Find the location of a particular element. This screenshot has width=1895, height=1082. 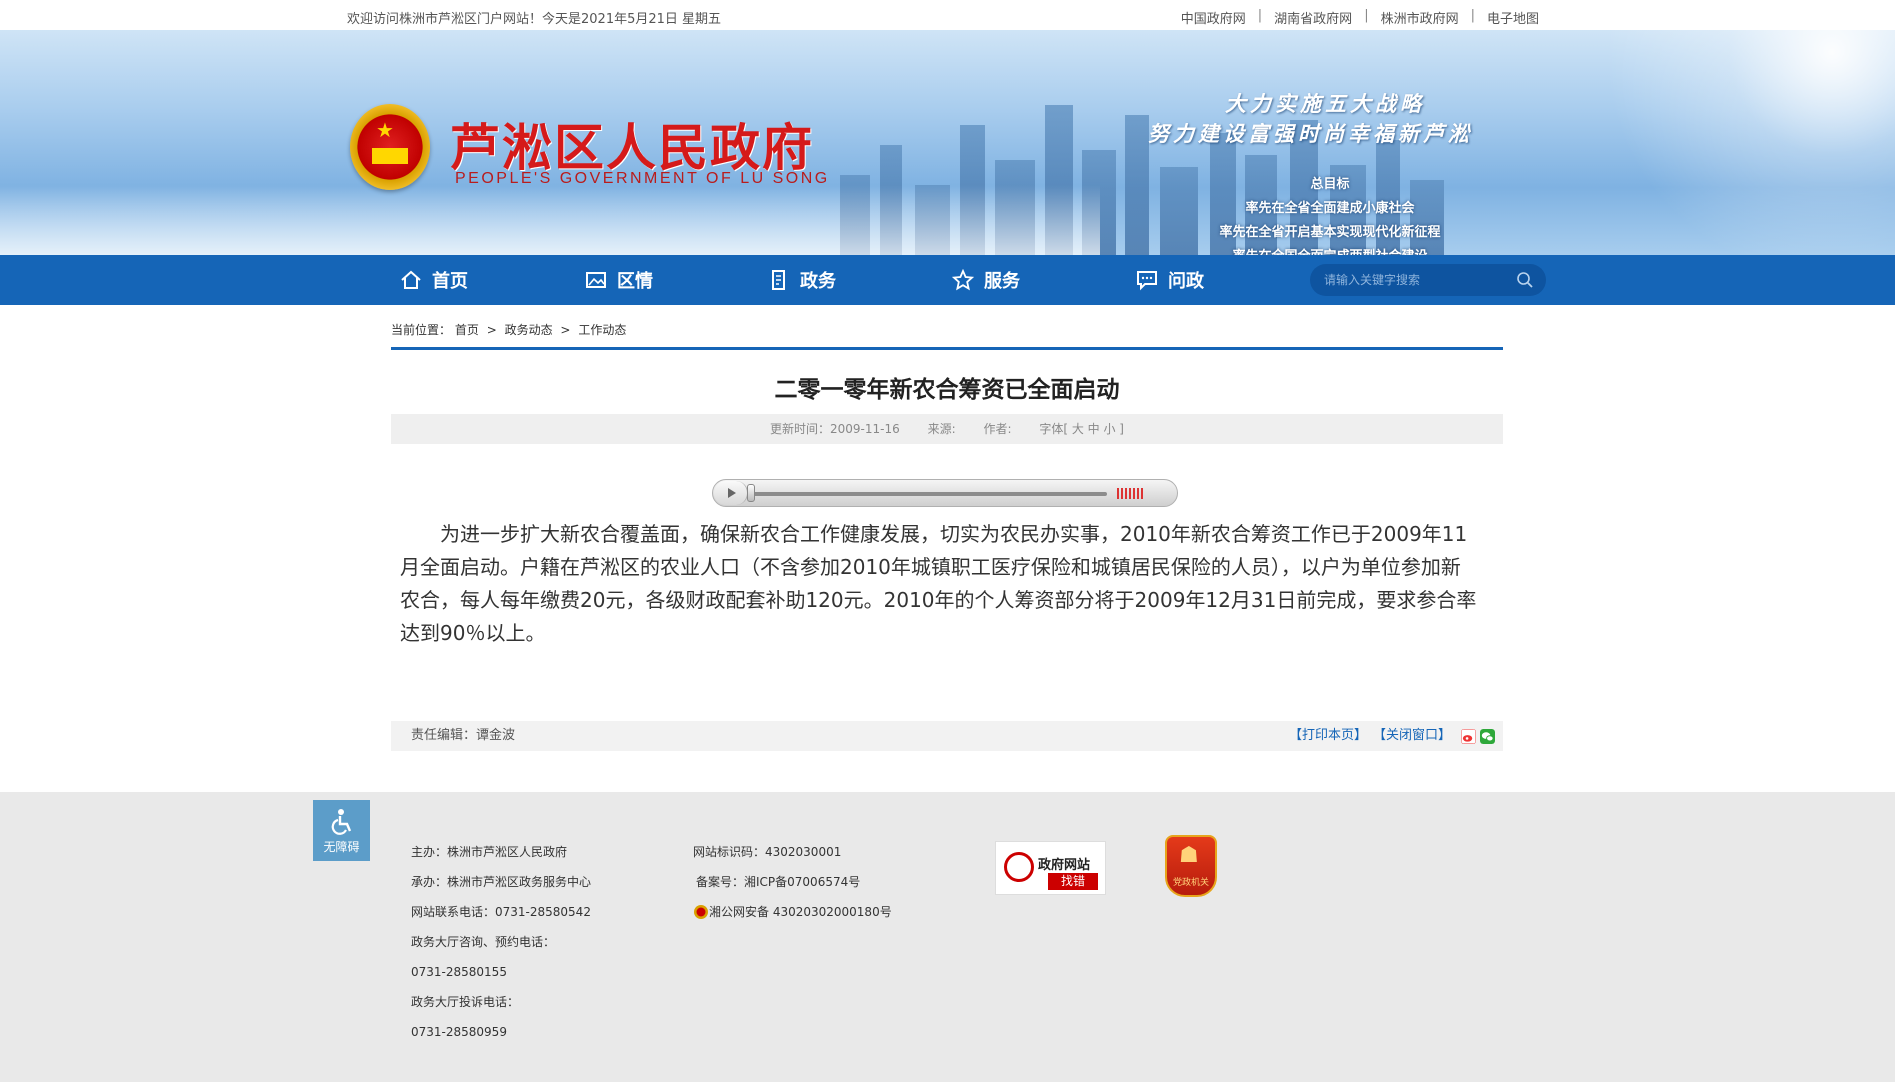

article-meta: 更新时间：2009-11-16 来源: 作者: 字体[ 大 中 小 ] is located at coordinates (947, 429).